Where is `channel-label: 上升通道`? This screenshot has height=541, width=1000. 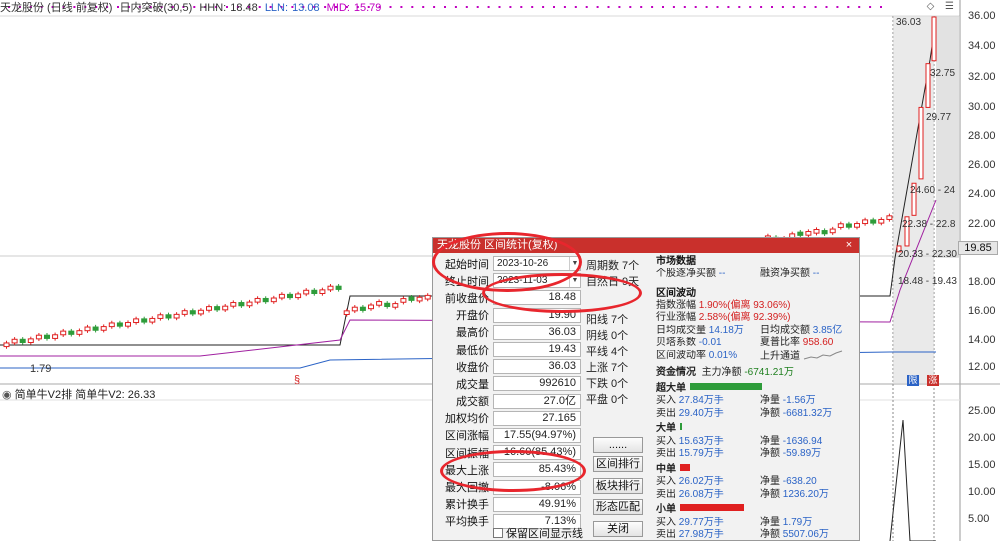
channel-label: 上升通道 is located at coordinates (780, 356).